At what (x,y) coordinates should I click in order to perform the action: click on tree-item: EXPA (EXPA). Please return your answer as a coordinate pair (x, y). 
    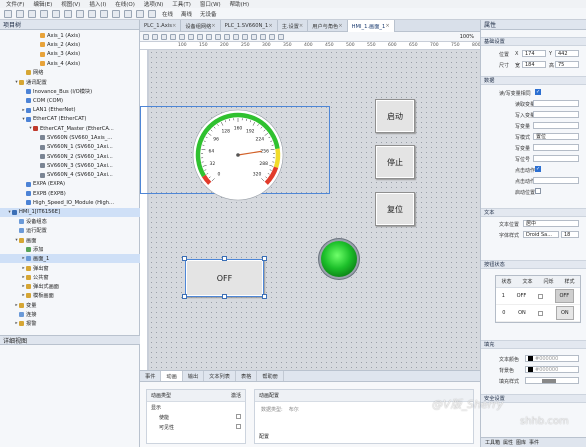
    Looking at the image, I should click on (70, 184).